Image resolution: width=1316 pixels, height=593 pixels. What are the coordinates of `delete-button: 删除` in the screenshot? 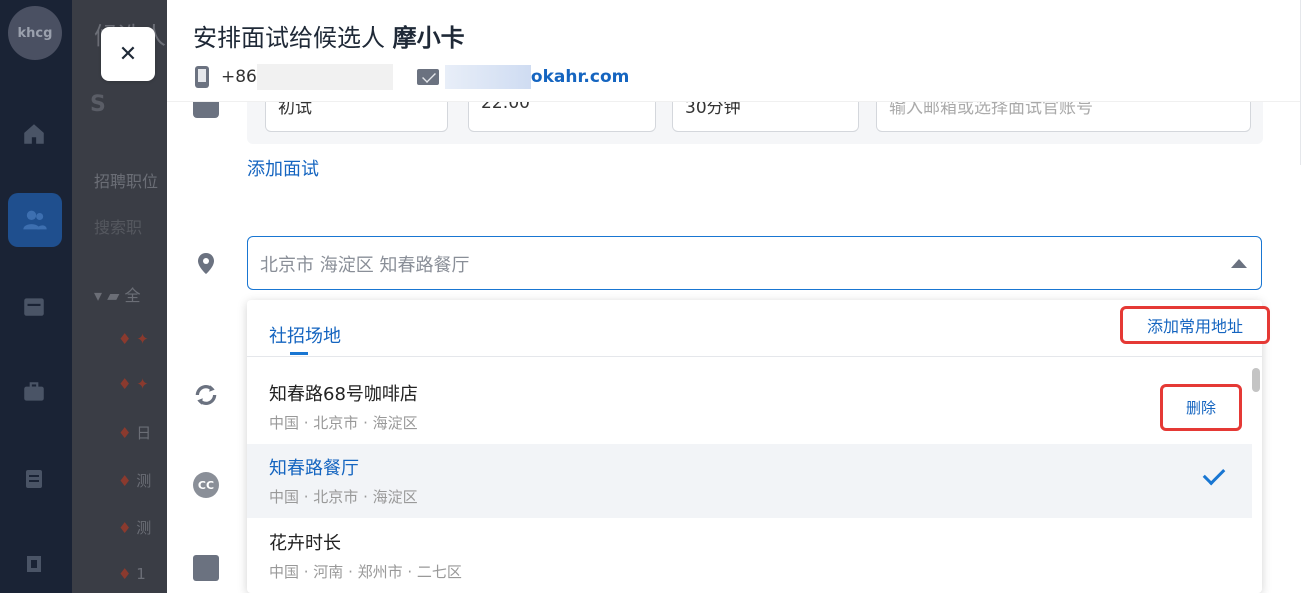 It's located at (1201, 407).